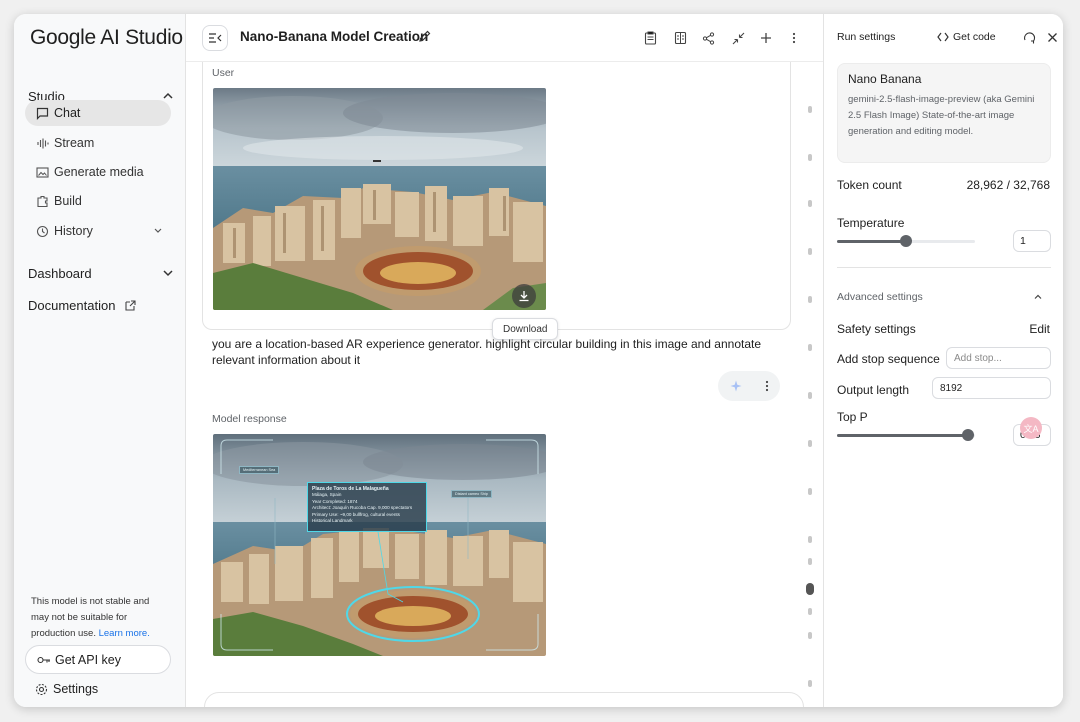  Describe the element at coordinates (767, 386) in the screenshot. I see `more-vert-icon` at that location.